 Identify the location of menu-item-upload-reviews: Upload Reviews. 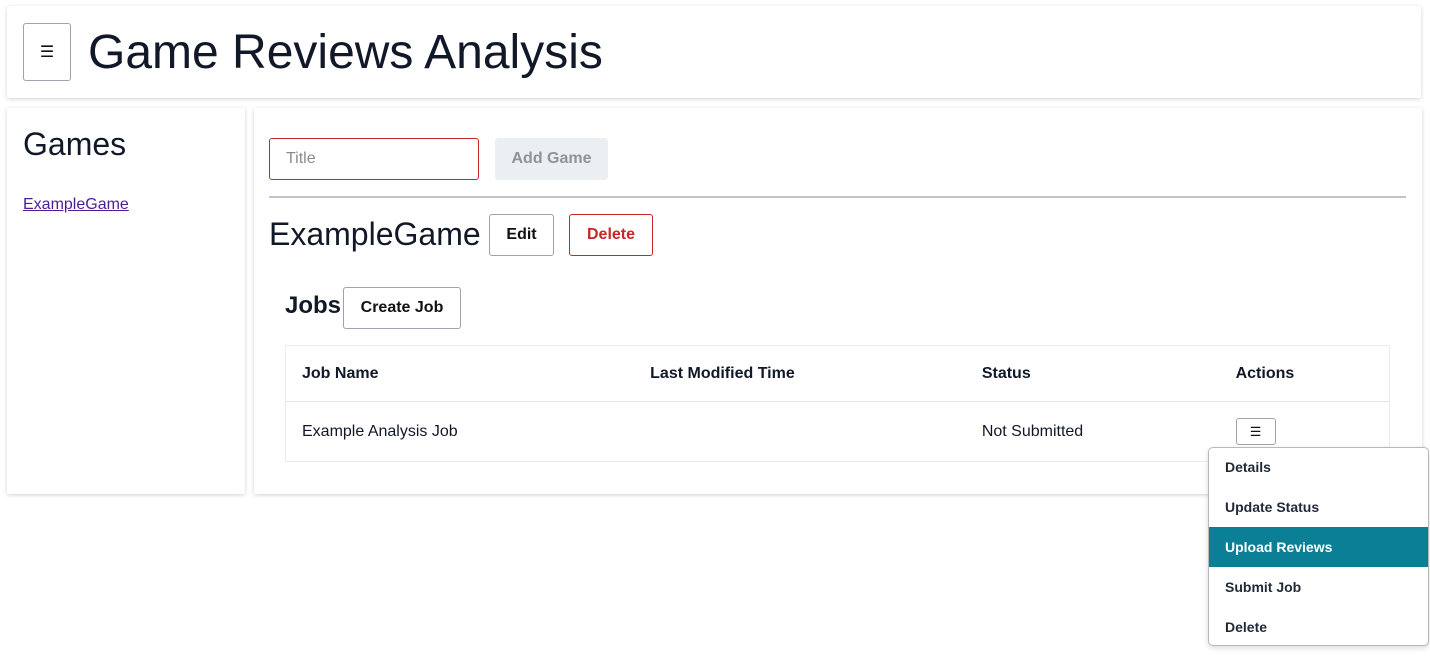
(1318, 547).